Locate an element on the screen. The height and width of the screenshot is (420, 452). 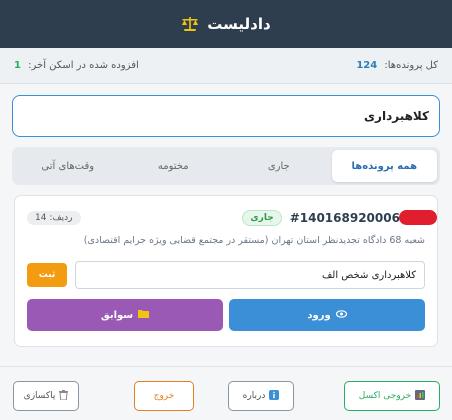
about-label: درباره is located at coordinates (254, 396).